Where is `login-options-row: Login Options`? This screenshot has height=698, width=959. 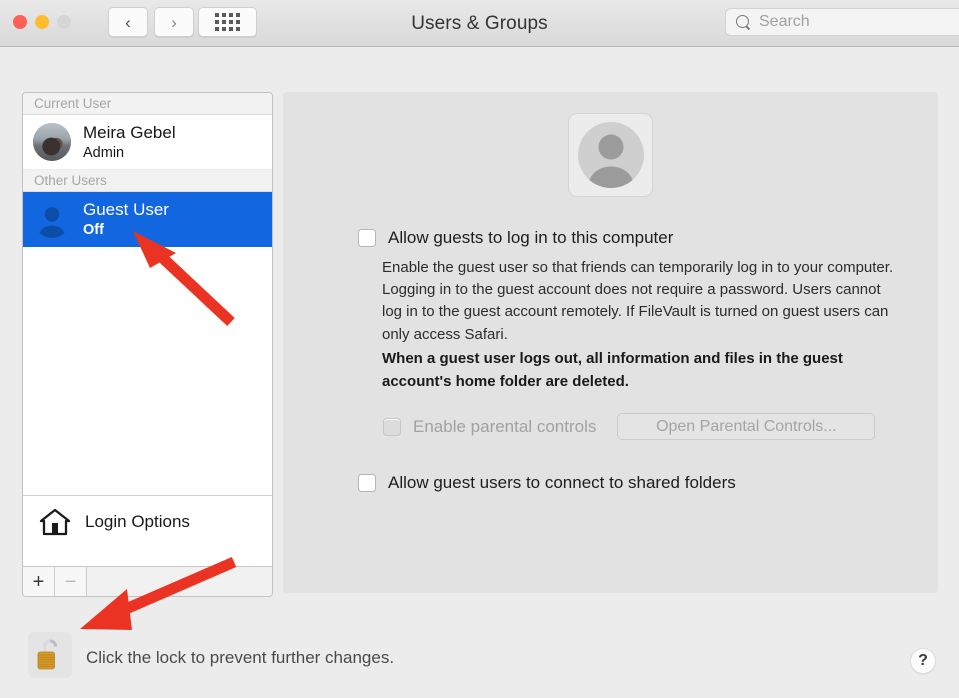
login-options-row: Login Options is located at coordinates (147, 521).